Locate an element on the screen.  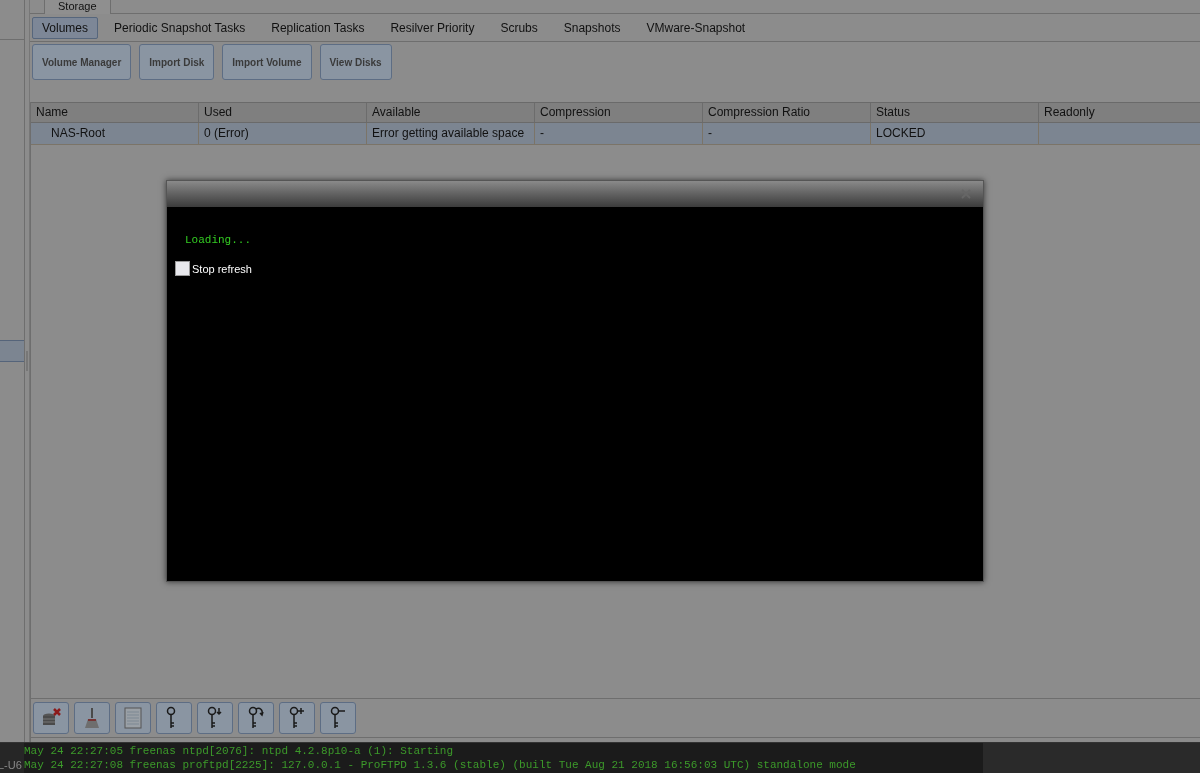
key-download-icon is located at coordinates (215, 718).